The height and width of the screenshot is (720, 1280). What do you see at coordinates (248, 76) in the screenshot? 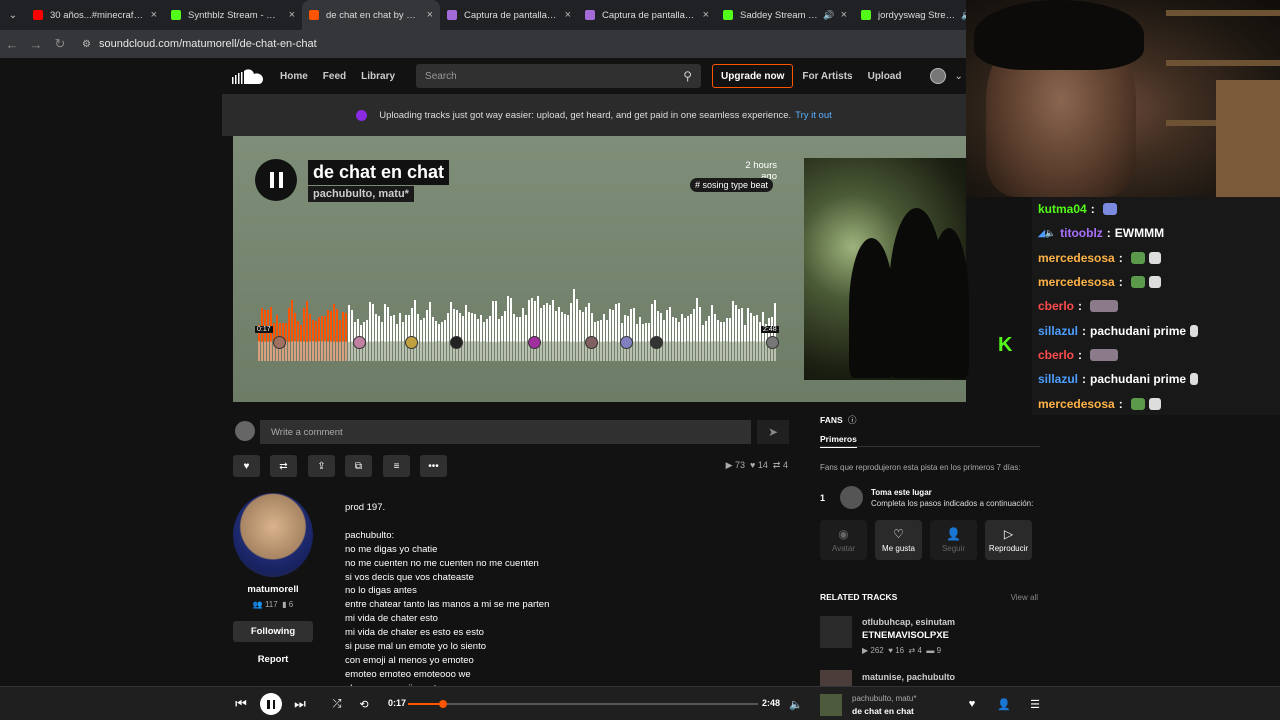
I see `soundcloud-logo-icon` at bounding box center [248, 76].